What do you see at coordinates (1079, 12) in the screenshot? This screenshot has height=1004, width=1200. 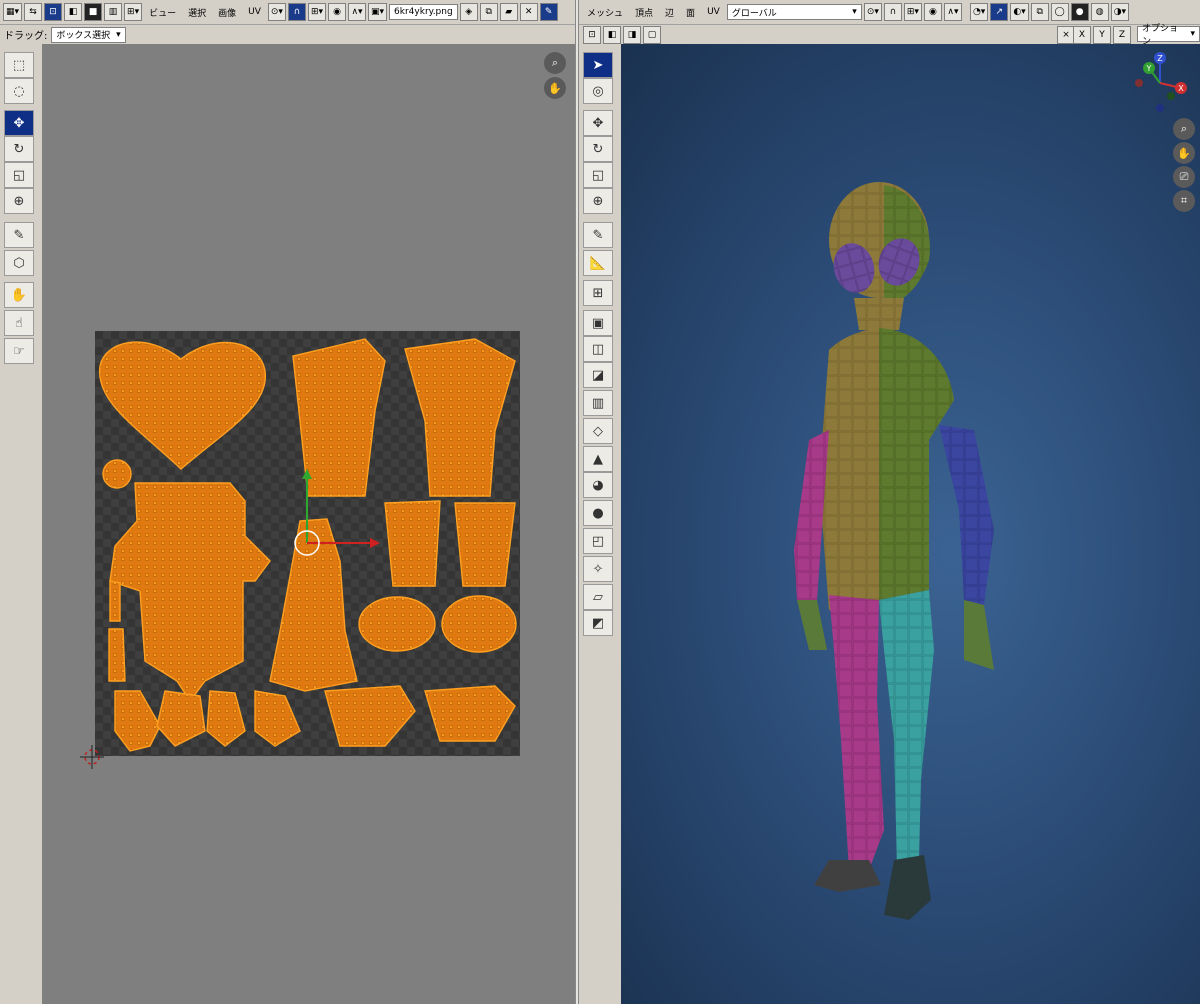 I see `shading-solid-icon: ●` at bounding box center [1079, 12].